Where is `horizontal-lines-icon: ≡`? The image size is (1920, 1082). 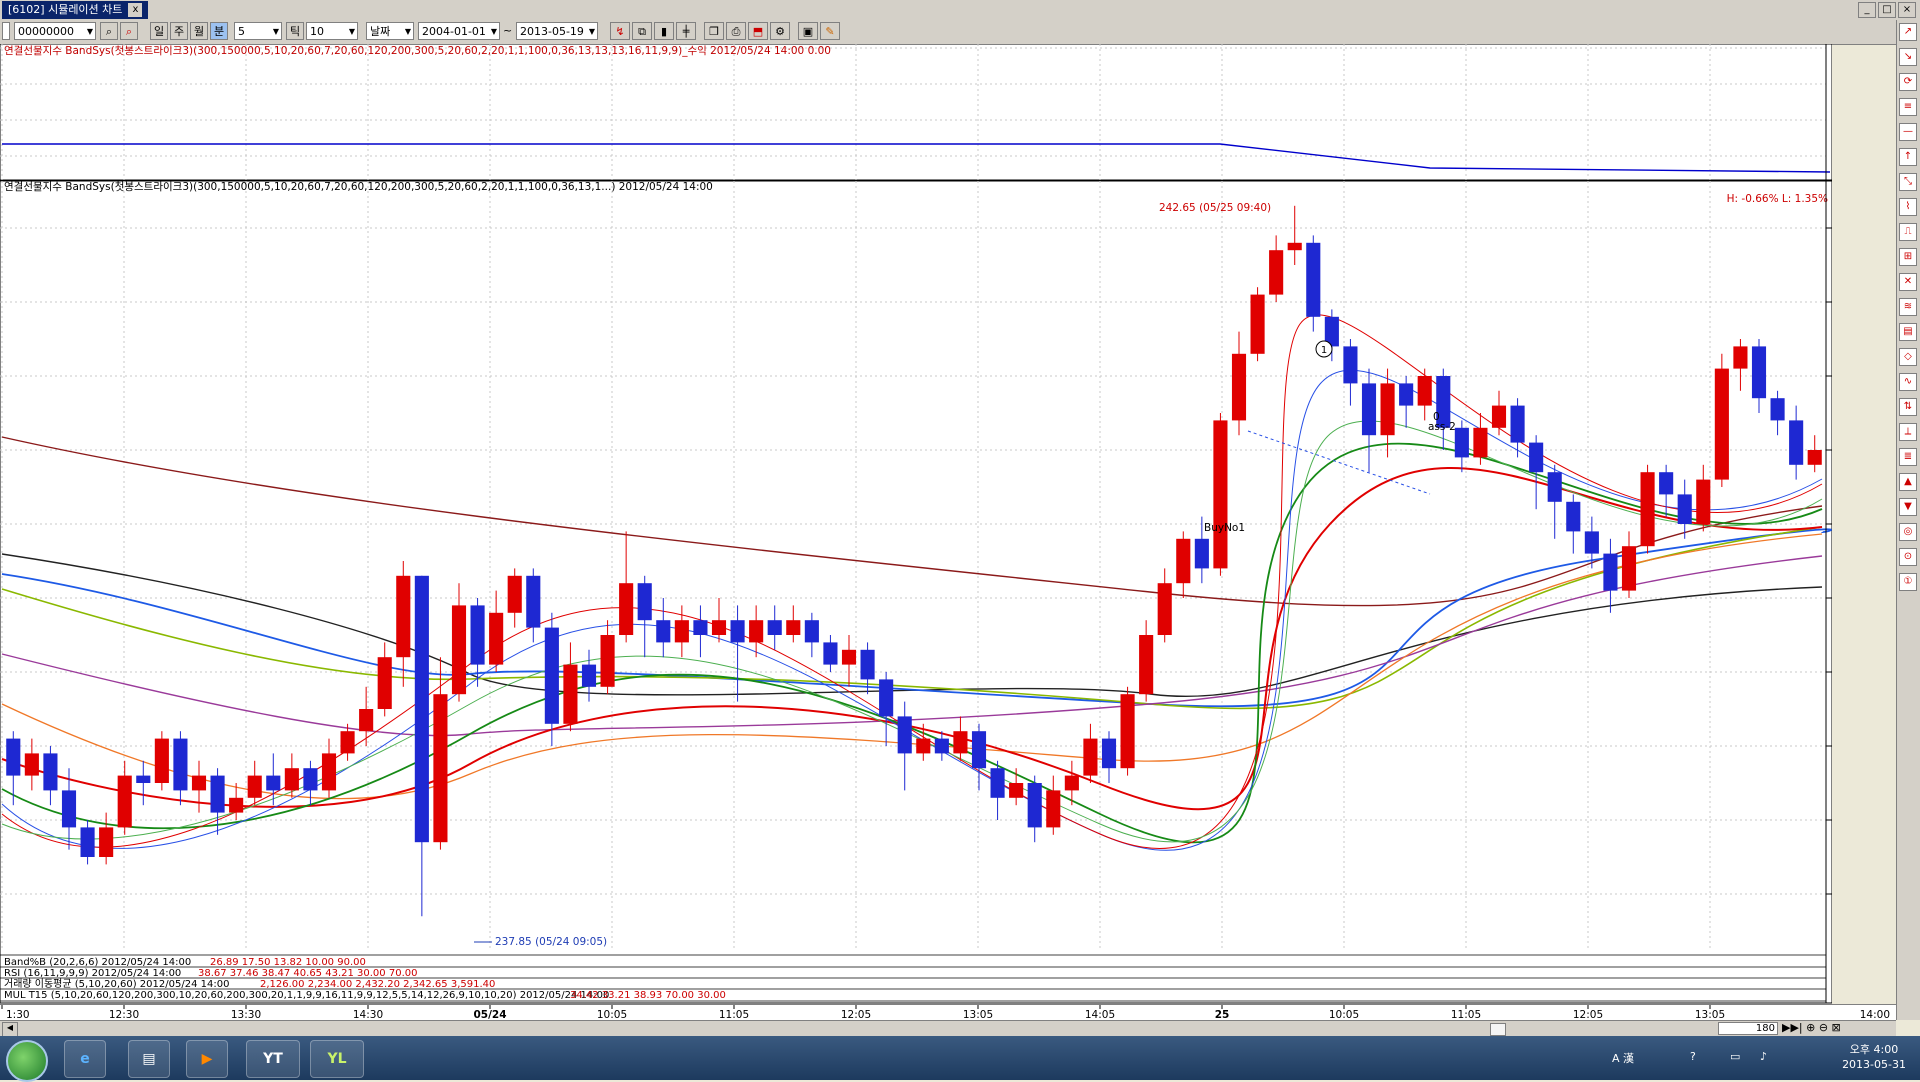
horizontal-lines-icon: ≡ is located at coordinates (1908, 107).